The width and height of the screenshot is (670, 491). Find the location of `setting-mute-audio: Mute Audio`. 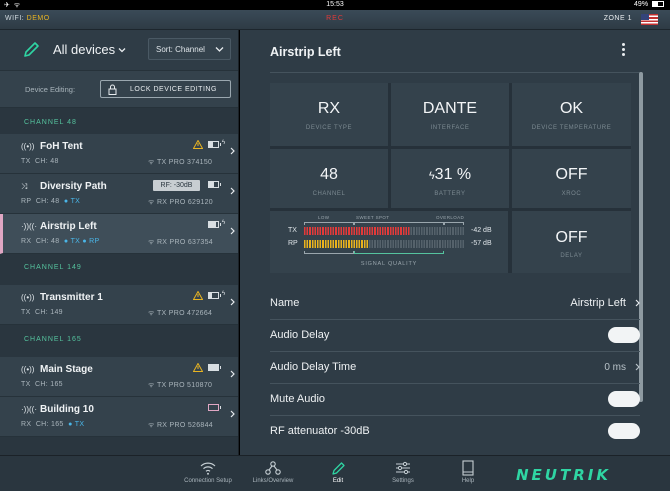

setting-mute-audio: Mute Audio is located at coordinates (455, 400).